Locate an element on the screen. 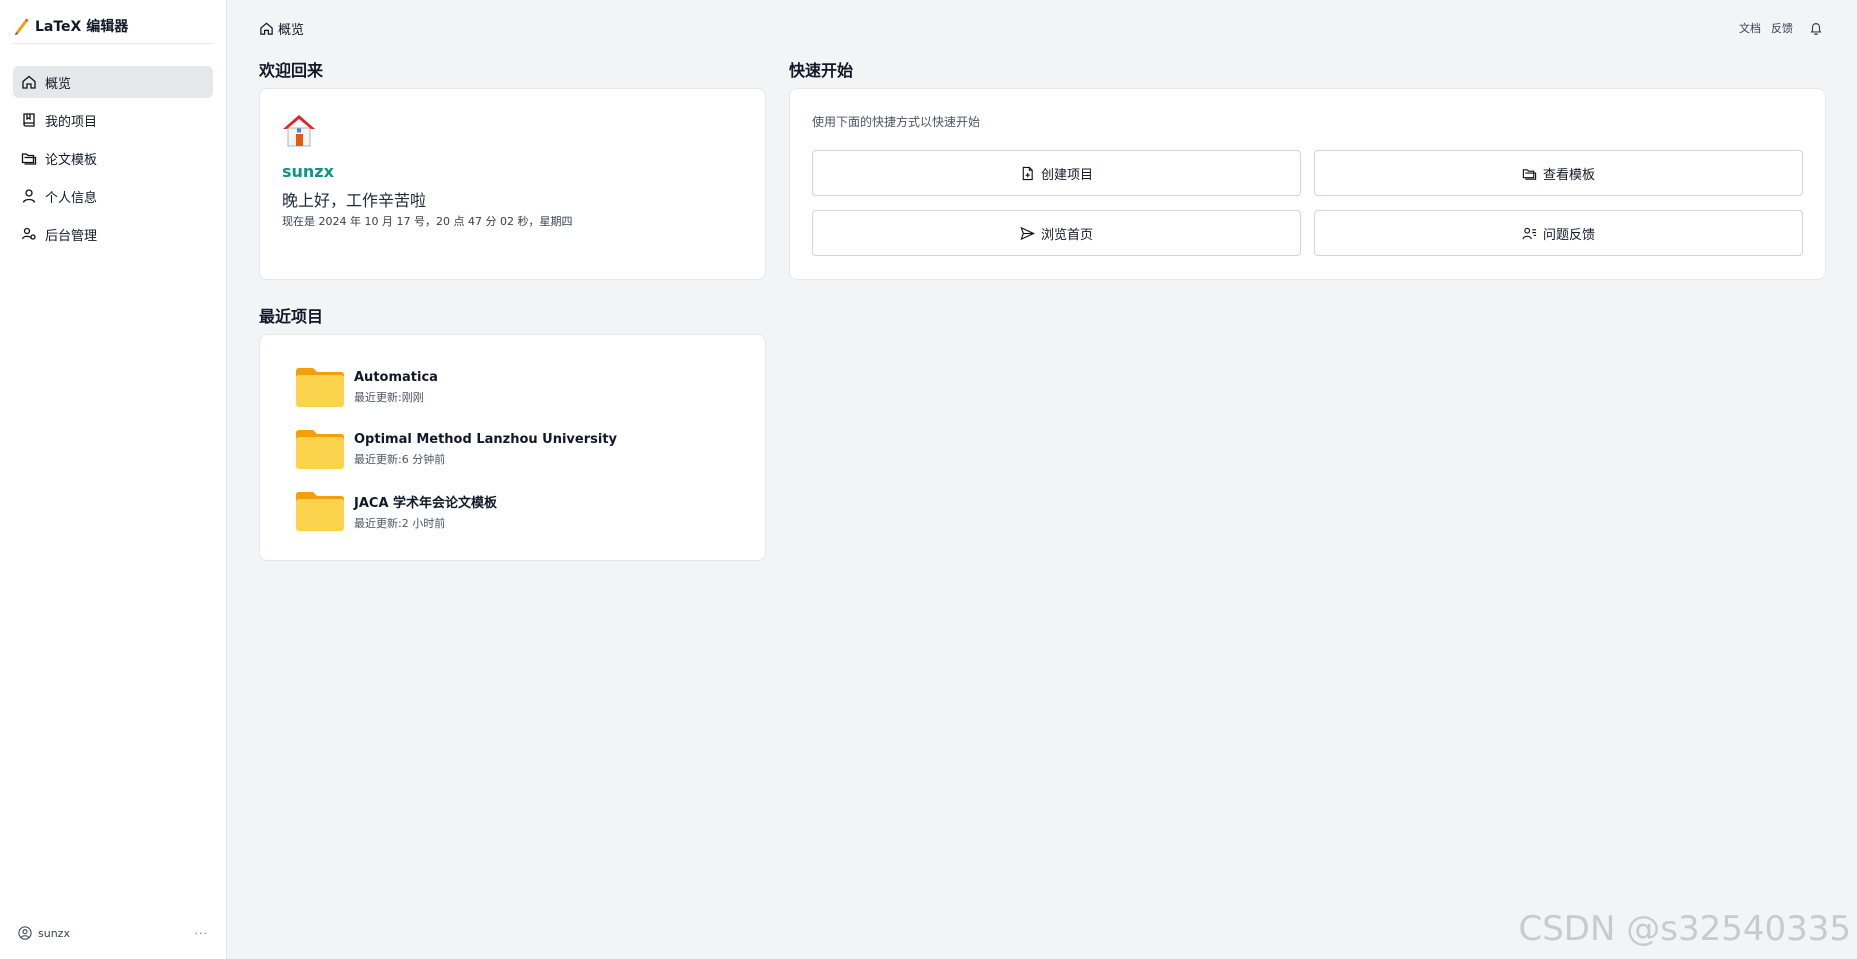  recent-section-title: 最近项目 is located at coordinates (291, 316).